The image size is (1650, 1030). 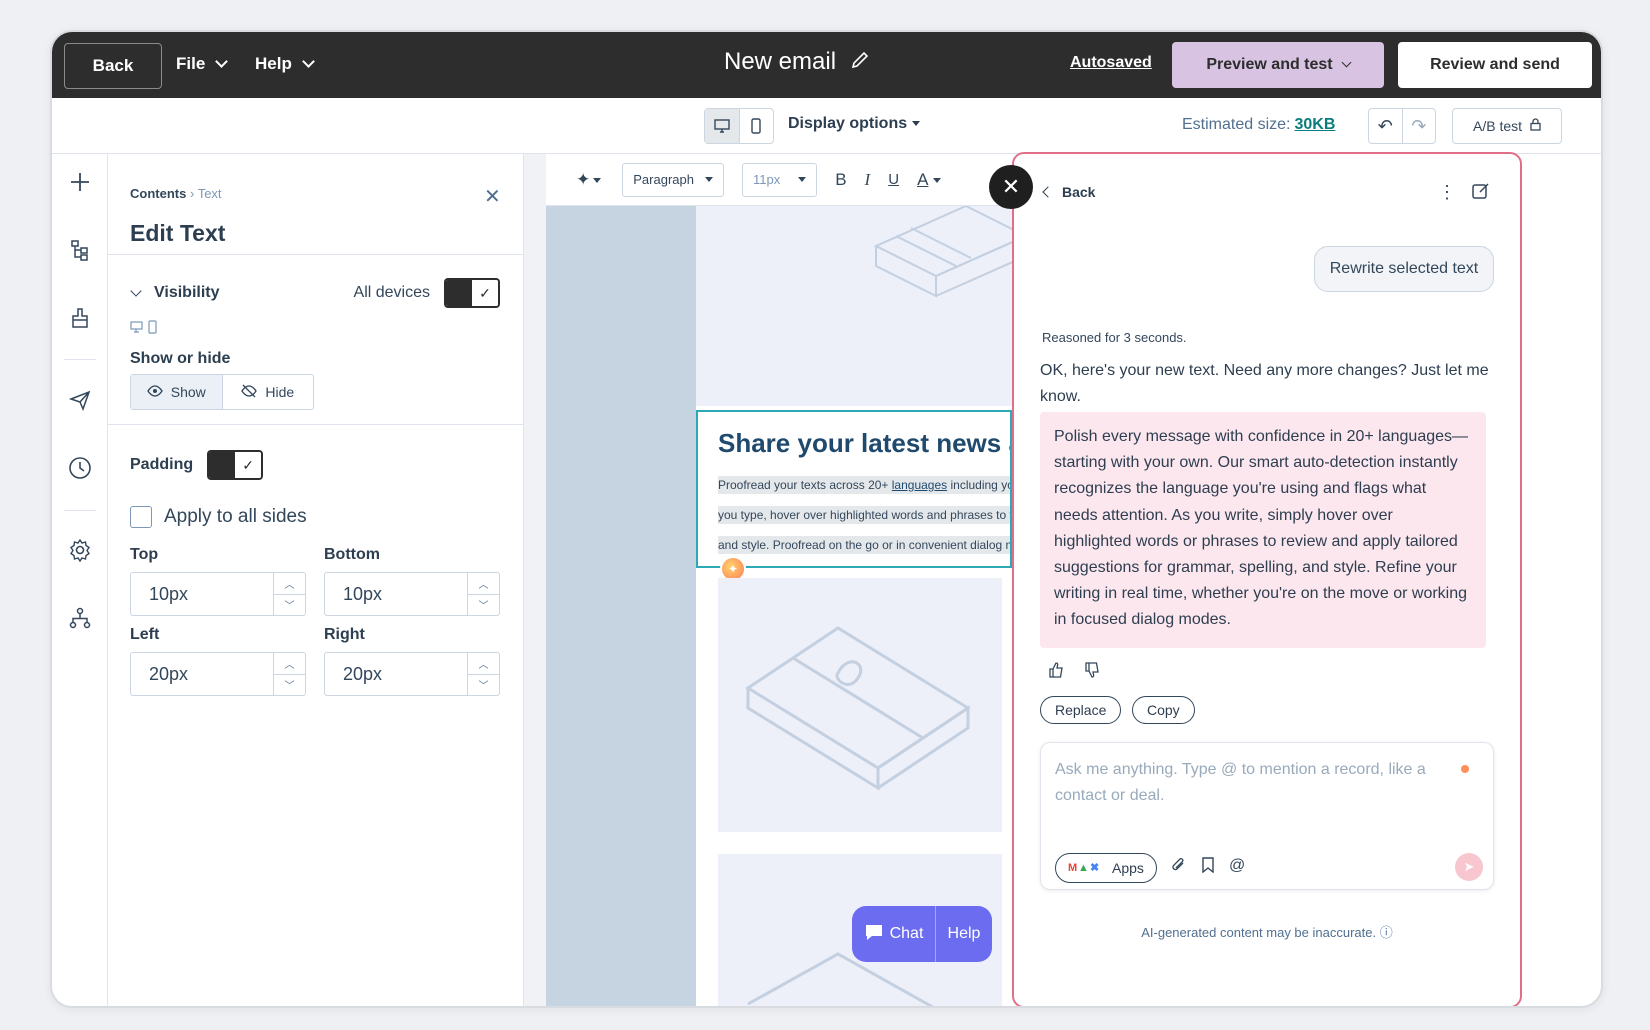 What do you see at coordinates (1447, 192) in the screenshot?
I see `more-options-icon: ⋮` at bounding box center [1447, 192].